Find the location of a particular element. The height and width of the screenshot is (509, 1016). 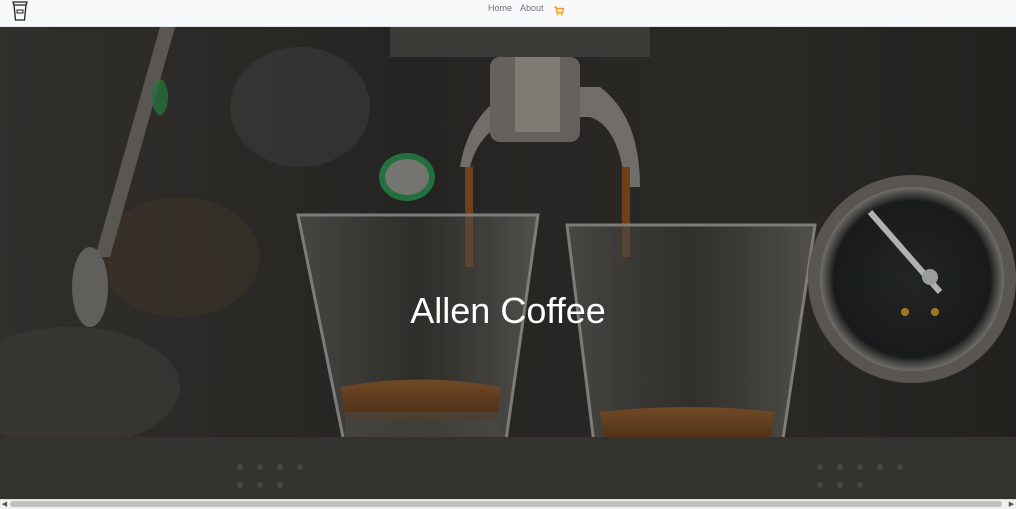

coffee-cup-logo-icon is located at coordinates (20, 11).